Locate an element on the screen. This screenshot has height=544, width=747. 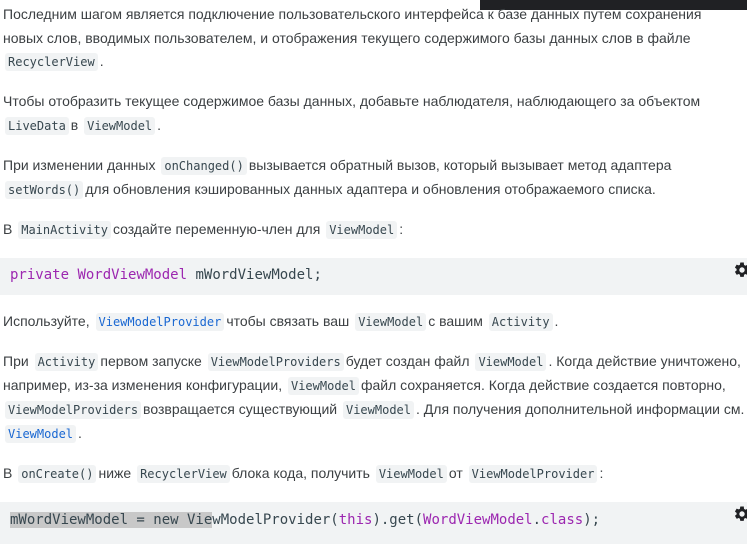
code-activity: Activity is located at coordinates (520, 322).